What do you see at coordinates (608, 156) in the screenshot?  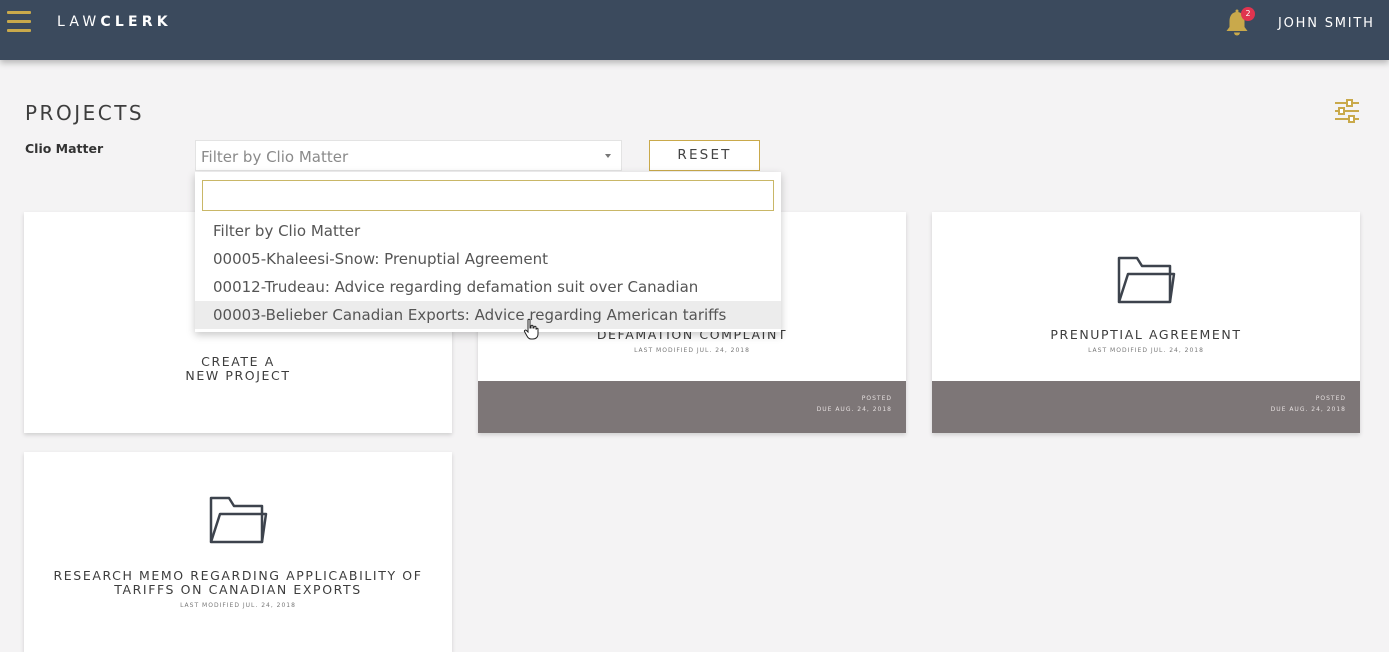 I see `chevron-down-icon` at bounding box center [608, 156].